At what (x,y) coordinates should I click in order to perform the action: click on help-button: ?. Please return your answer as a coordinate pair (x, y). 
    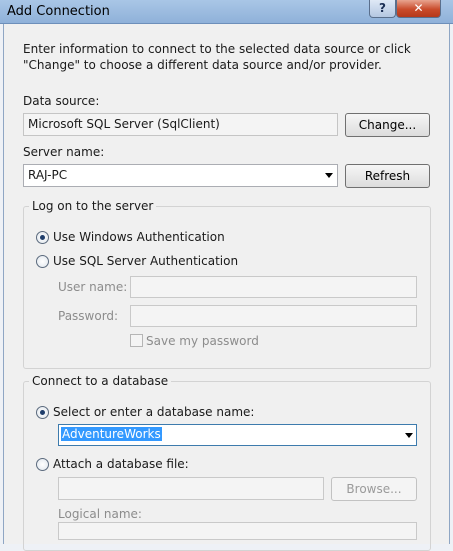
    Looking at the image, I should click on (382, 9).